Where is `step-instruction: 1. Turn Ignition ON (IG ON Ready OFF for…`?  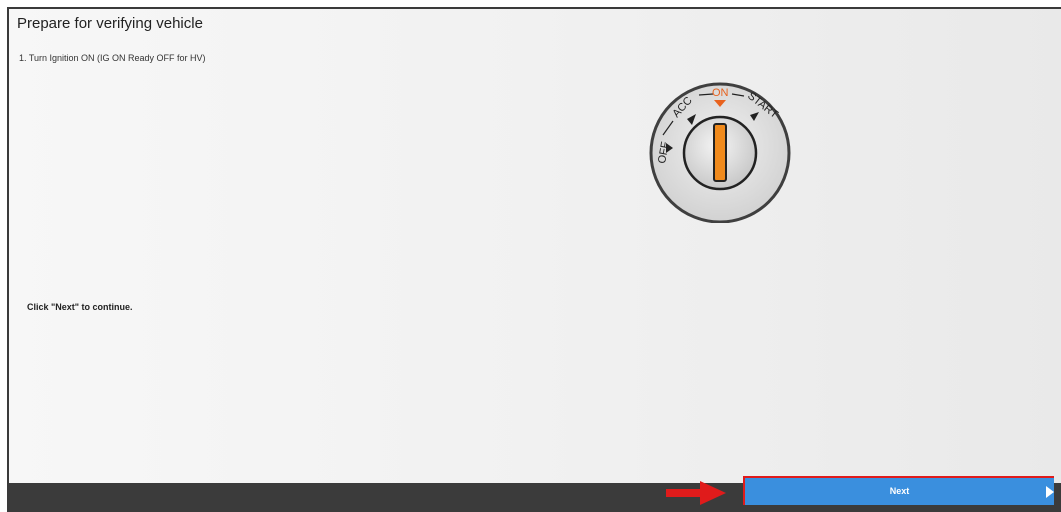
step-instruction: 1. Turn Ignition ON (IG ON Ready OFF for… is located at coordinates (112, 58).